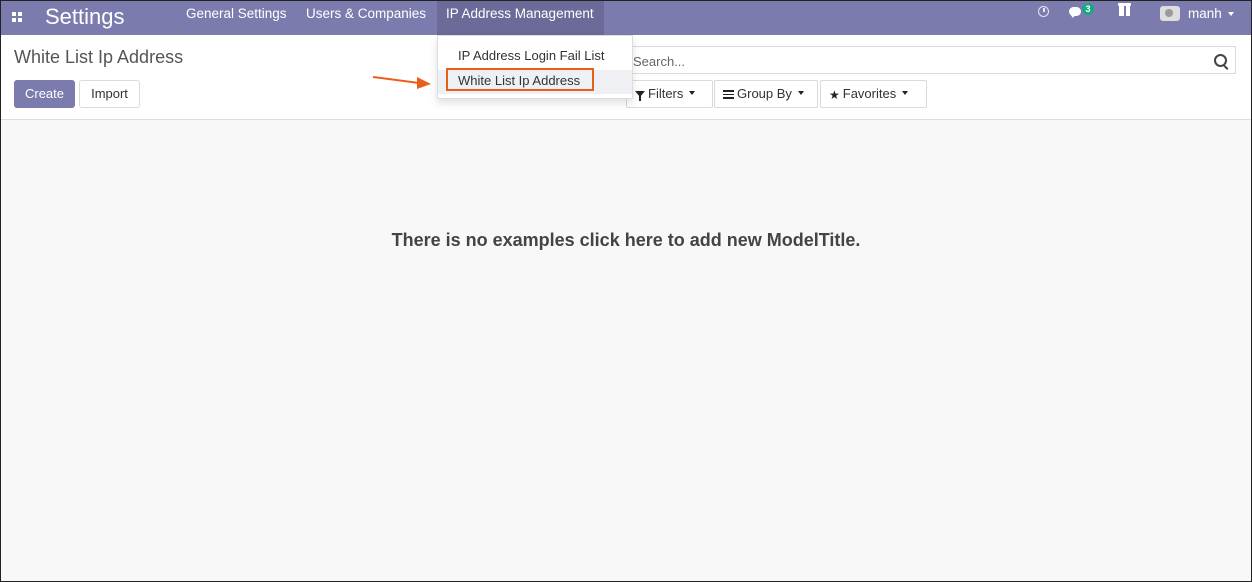 The height and width of the screenshot is (582, 1252). Describe the element at coordinates (918, 61) in the screenshot. I see `search-input` at that location.